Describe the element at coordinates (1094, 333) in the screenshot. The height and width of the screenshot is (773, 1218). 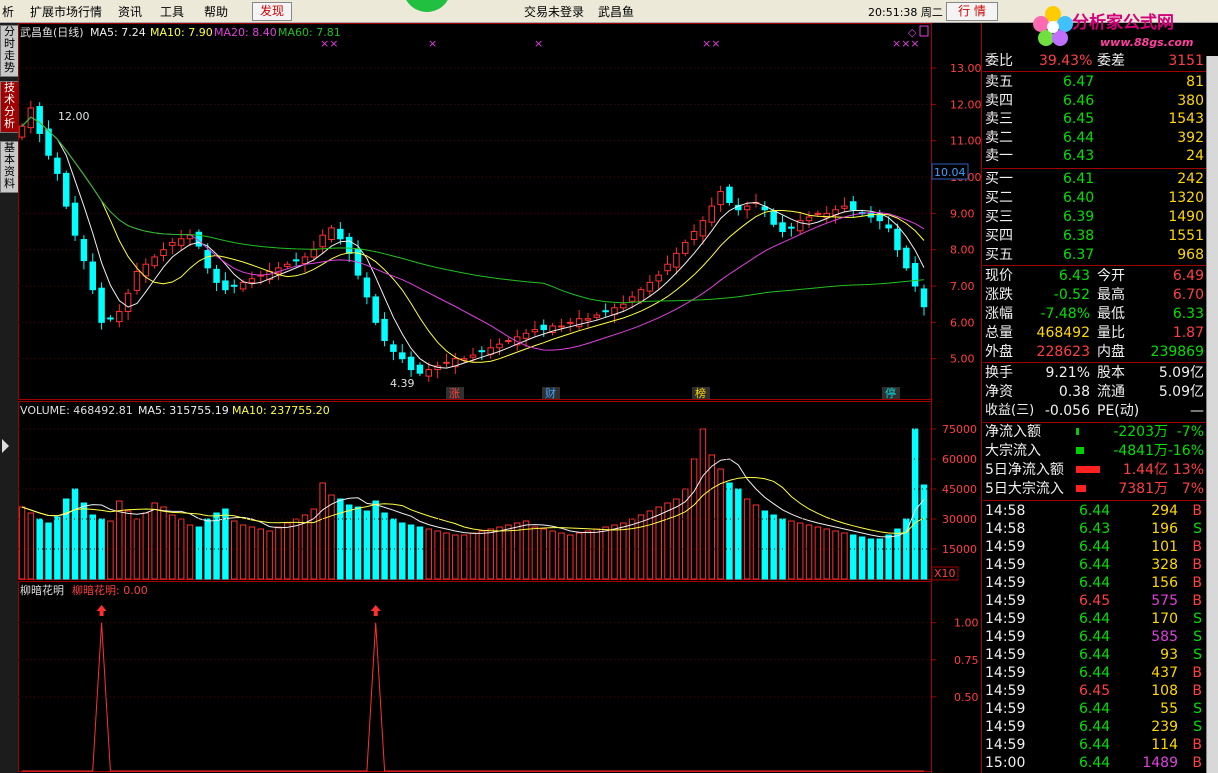
I see `stat-row: 总量 468492 量比 1.87` at that location.